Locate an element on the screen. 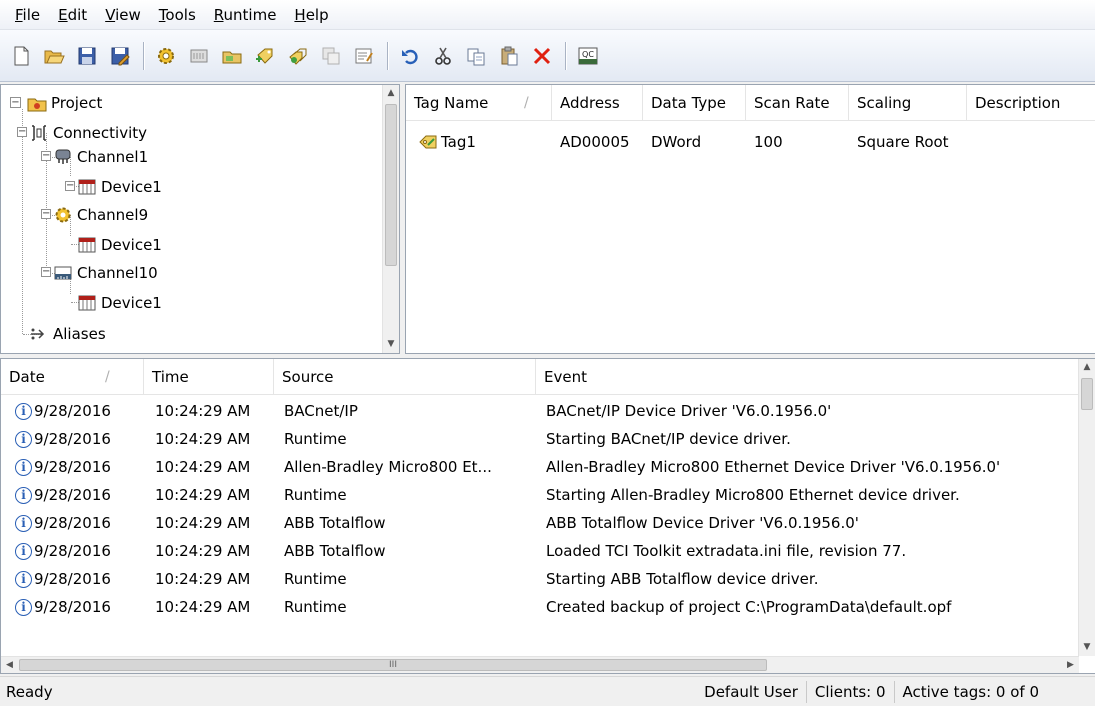 The height and width of the screenshot is (706, 1095). tree-collapse-channel9: − is located at coordinates (46, 214).